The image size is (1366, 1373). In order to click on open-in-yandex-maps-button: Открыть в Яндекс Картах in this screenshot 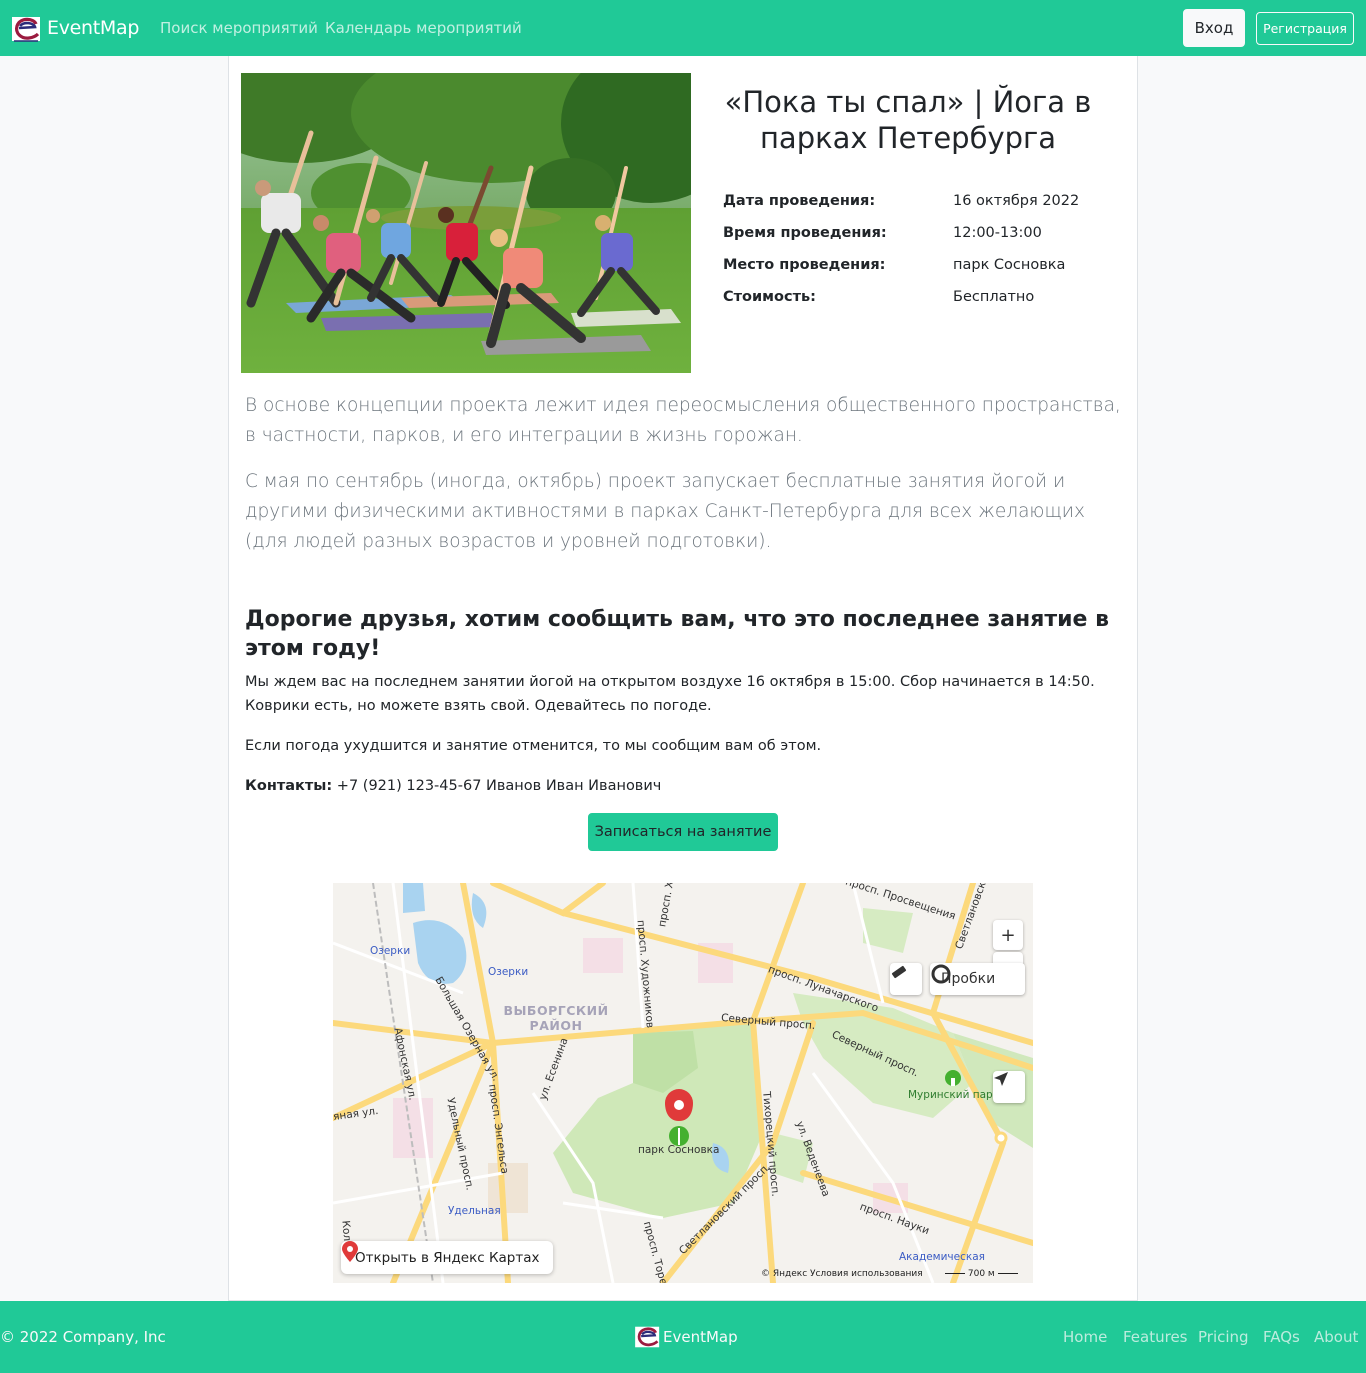, I will do `click(447, 1257)`.